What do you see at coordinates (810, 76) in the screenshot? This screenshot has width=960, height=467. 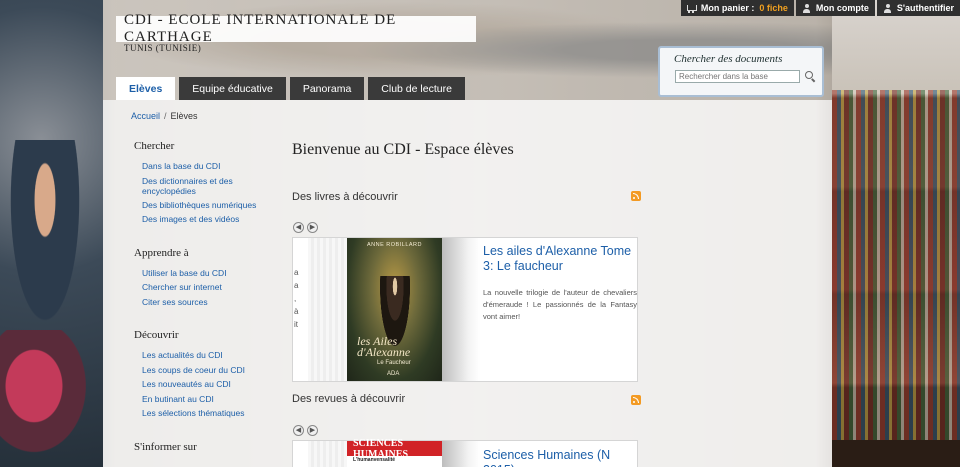 I see `search-icon` at bounding box center [810, 76].